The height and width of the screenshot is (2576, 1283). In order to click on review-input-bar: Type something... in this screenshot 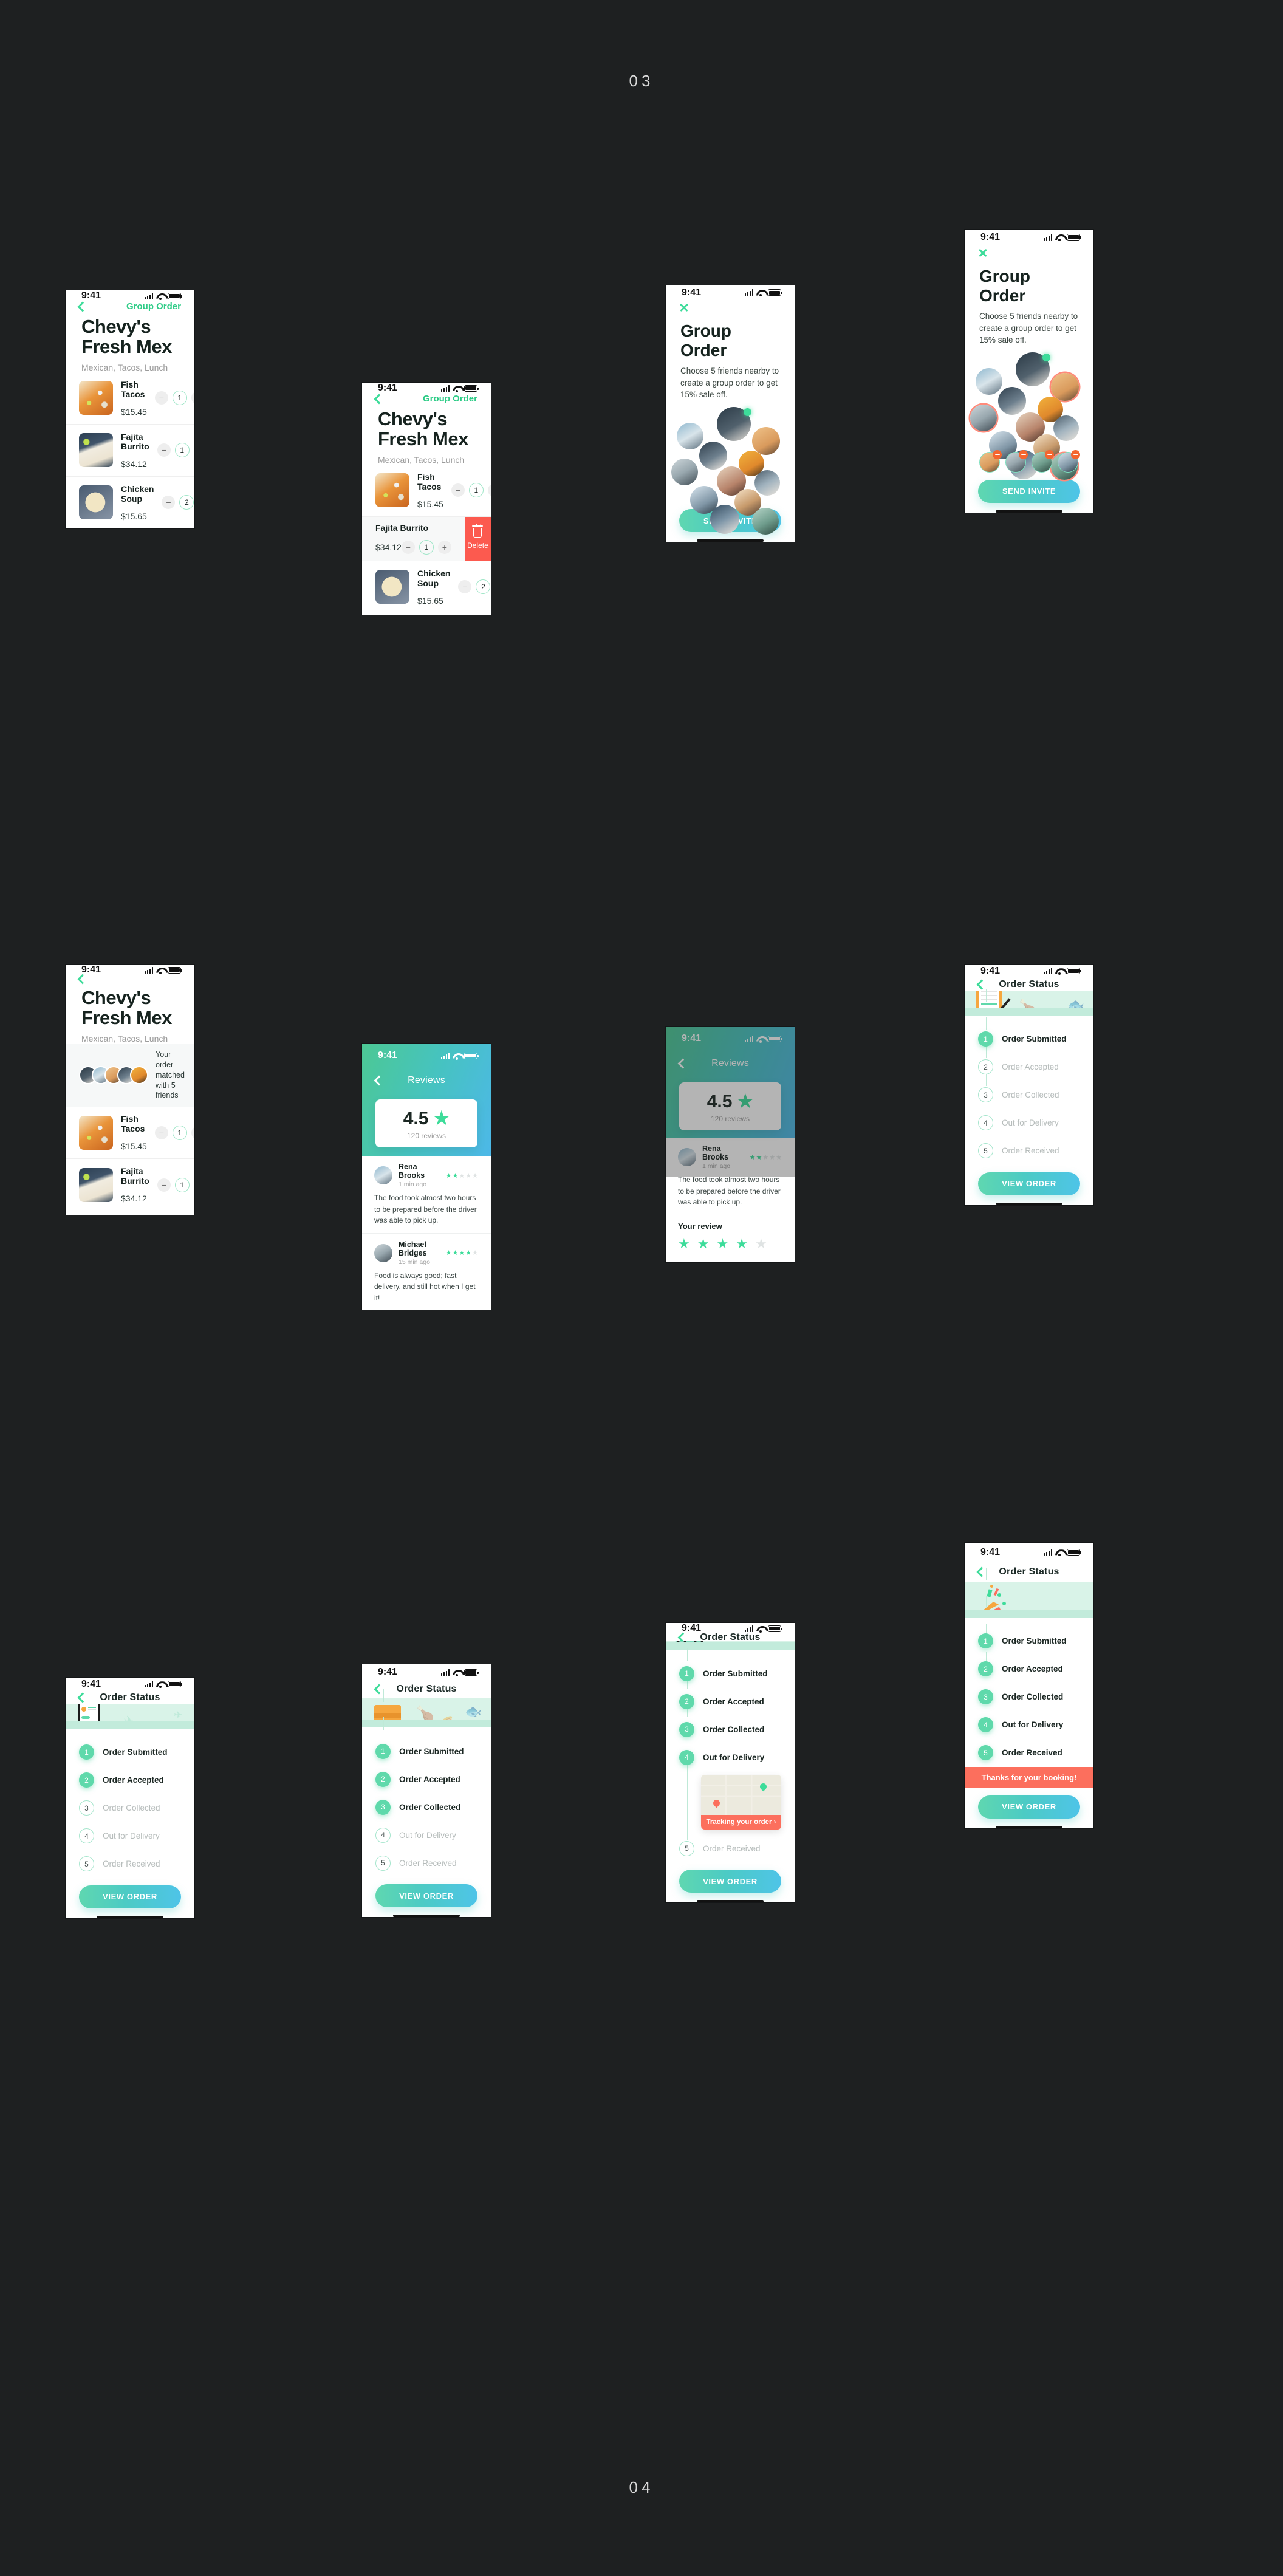, I will do `click(730, 1259)`.